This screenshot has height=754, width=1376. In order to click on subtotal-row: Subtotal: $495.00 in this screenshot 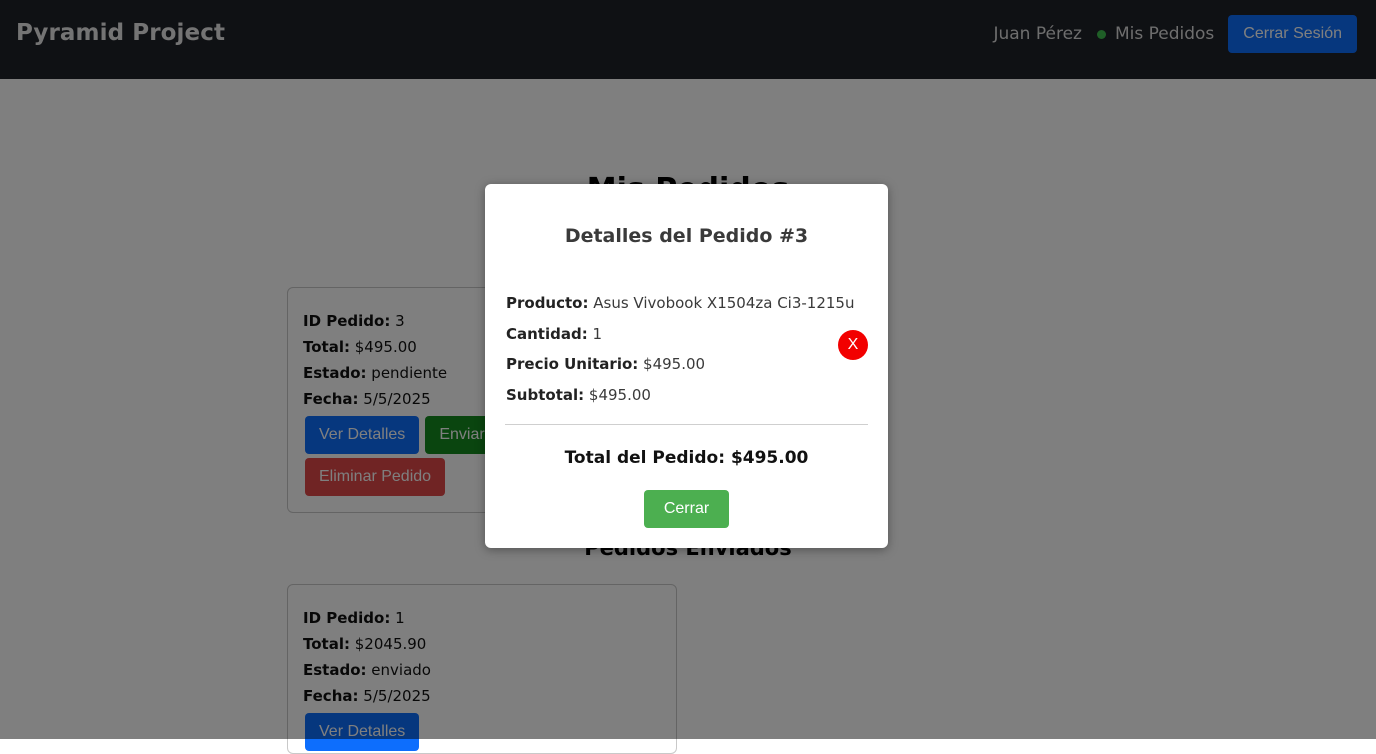, I will do `click(578, 394)`.